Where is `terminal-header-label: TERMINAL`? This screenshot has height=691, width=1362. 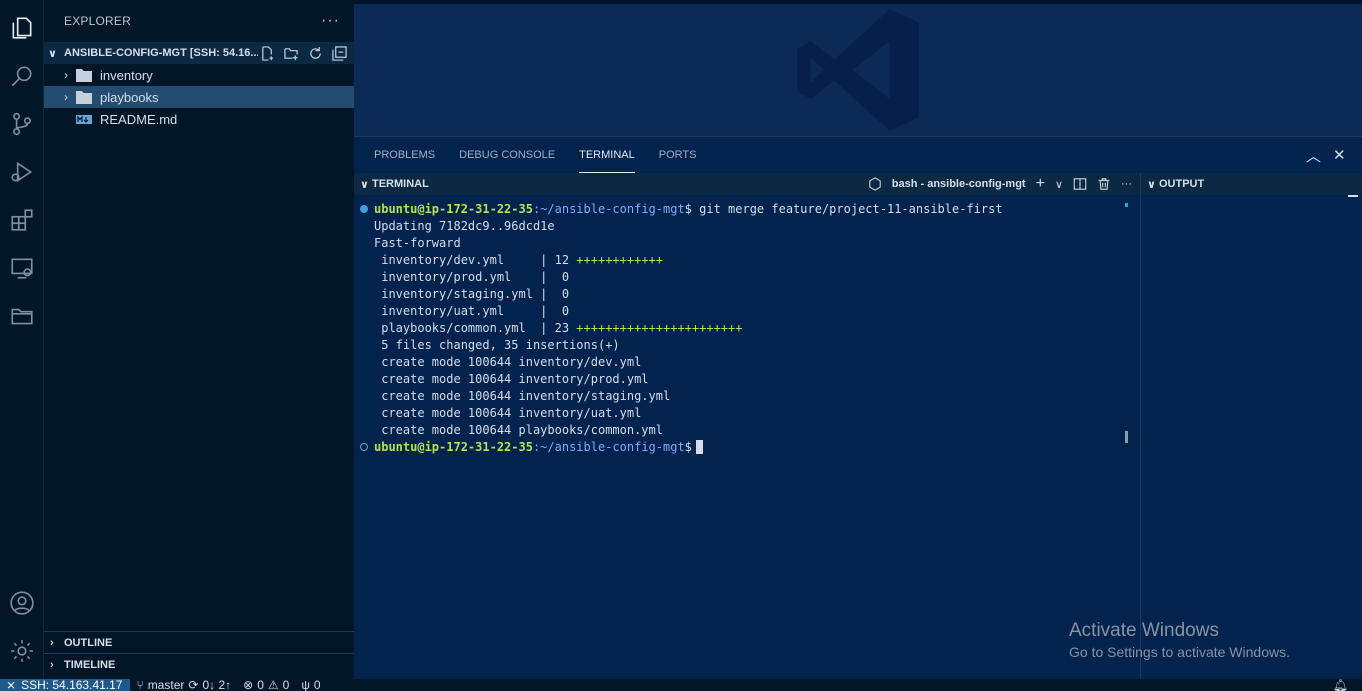 terminal-header-label: TERMINAL is located at coordinates (400, 184).